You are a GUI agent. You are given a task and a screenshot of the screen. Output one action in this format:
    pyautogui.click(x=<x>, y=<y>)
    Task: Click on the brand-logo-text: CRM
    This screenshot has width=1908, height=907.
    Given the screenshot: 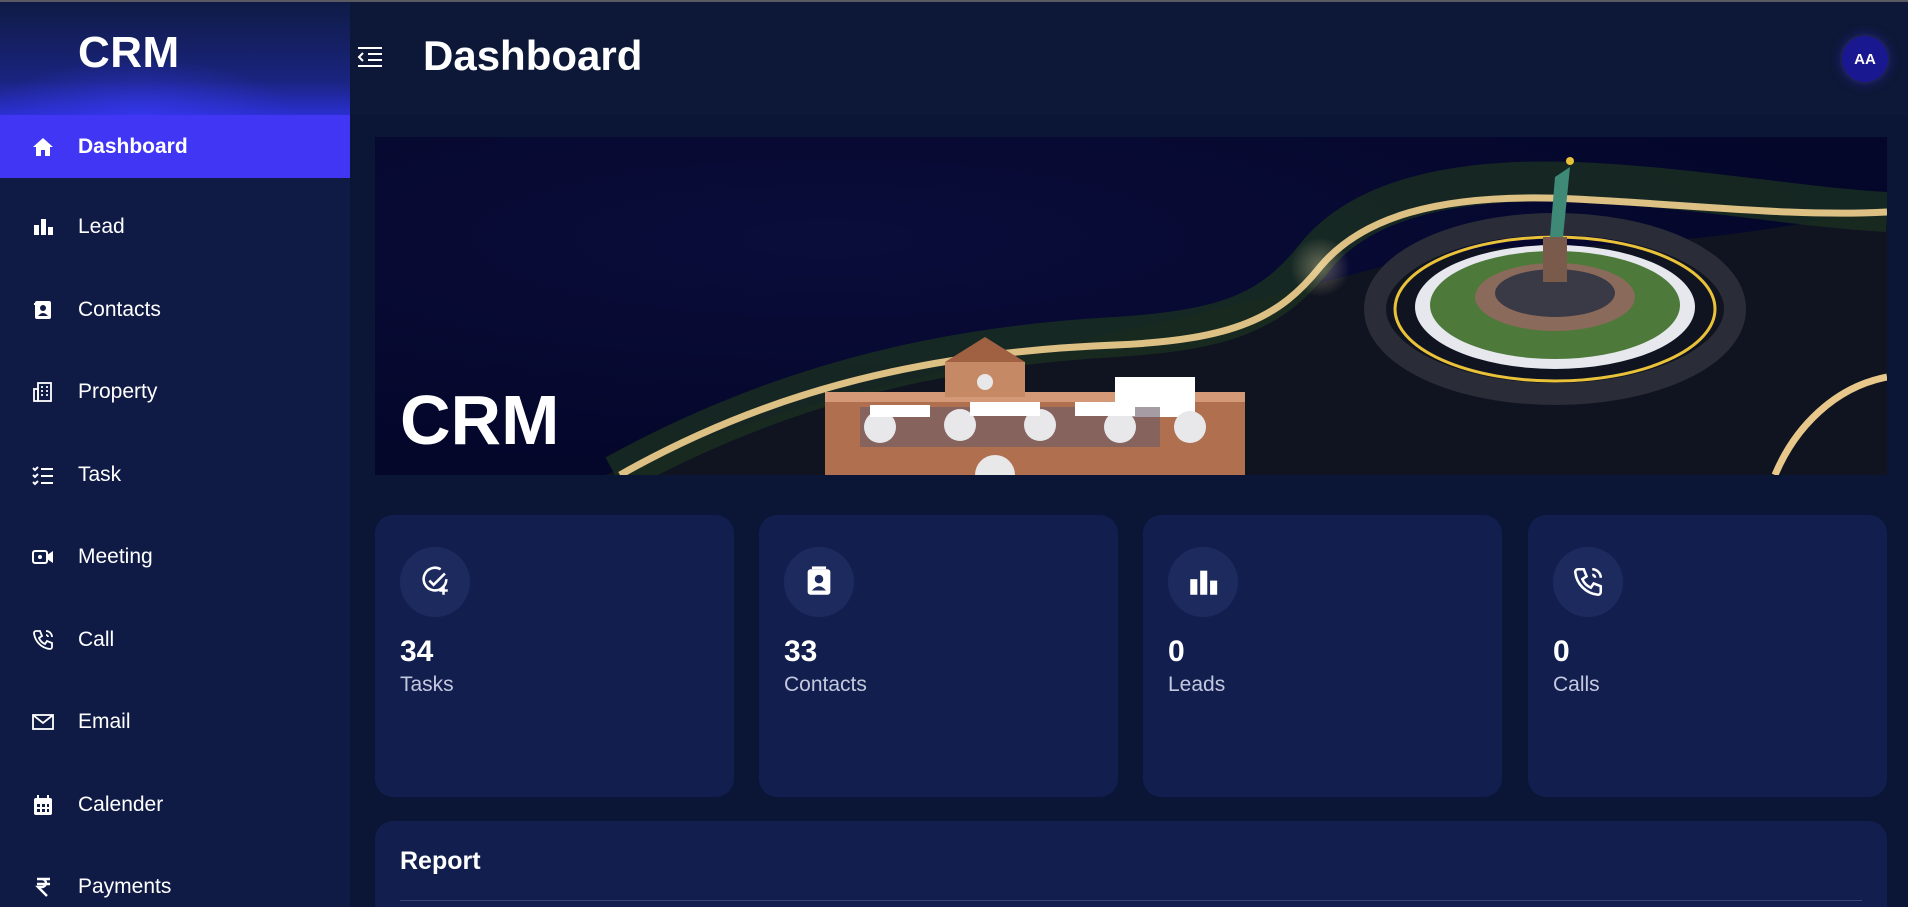 What is the action you would take?
    pyautogui.click(x=129, y=53)
    